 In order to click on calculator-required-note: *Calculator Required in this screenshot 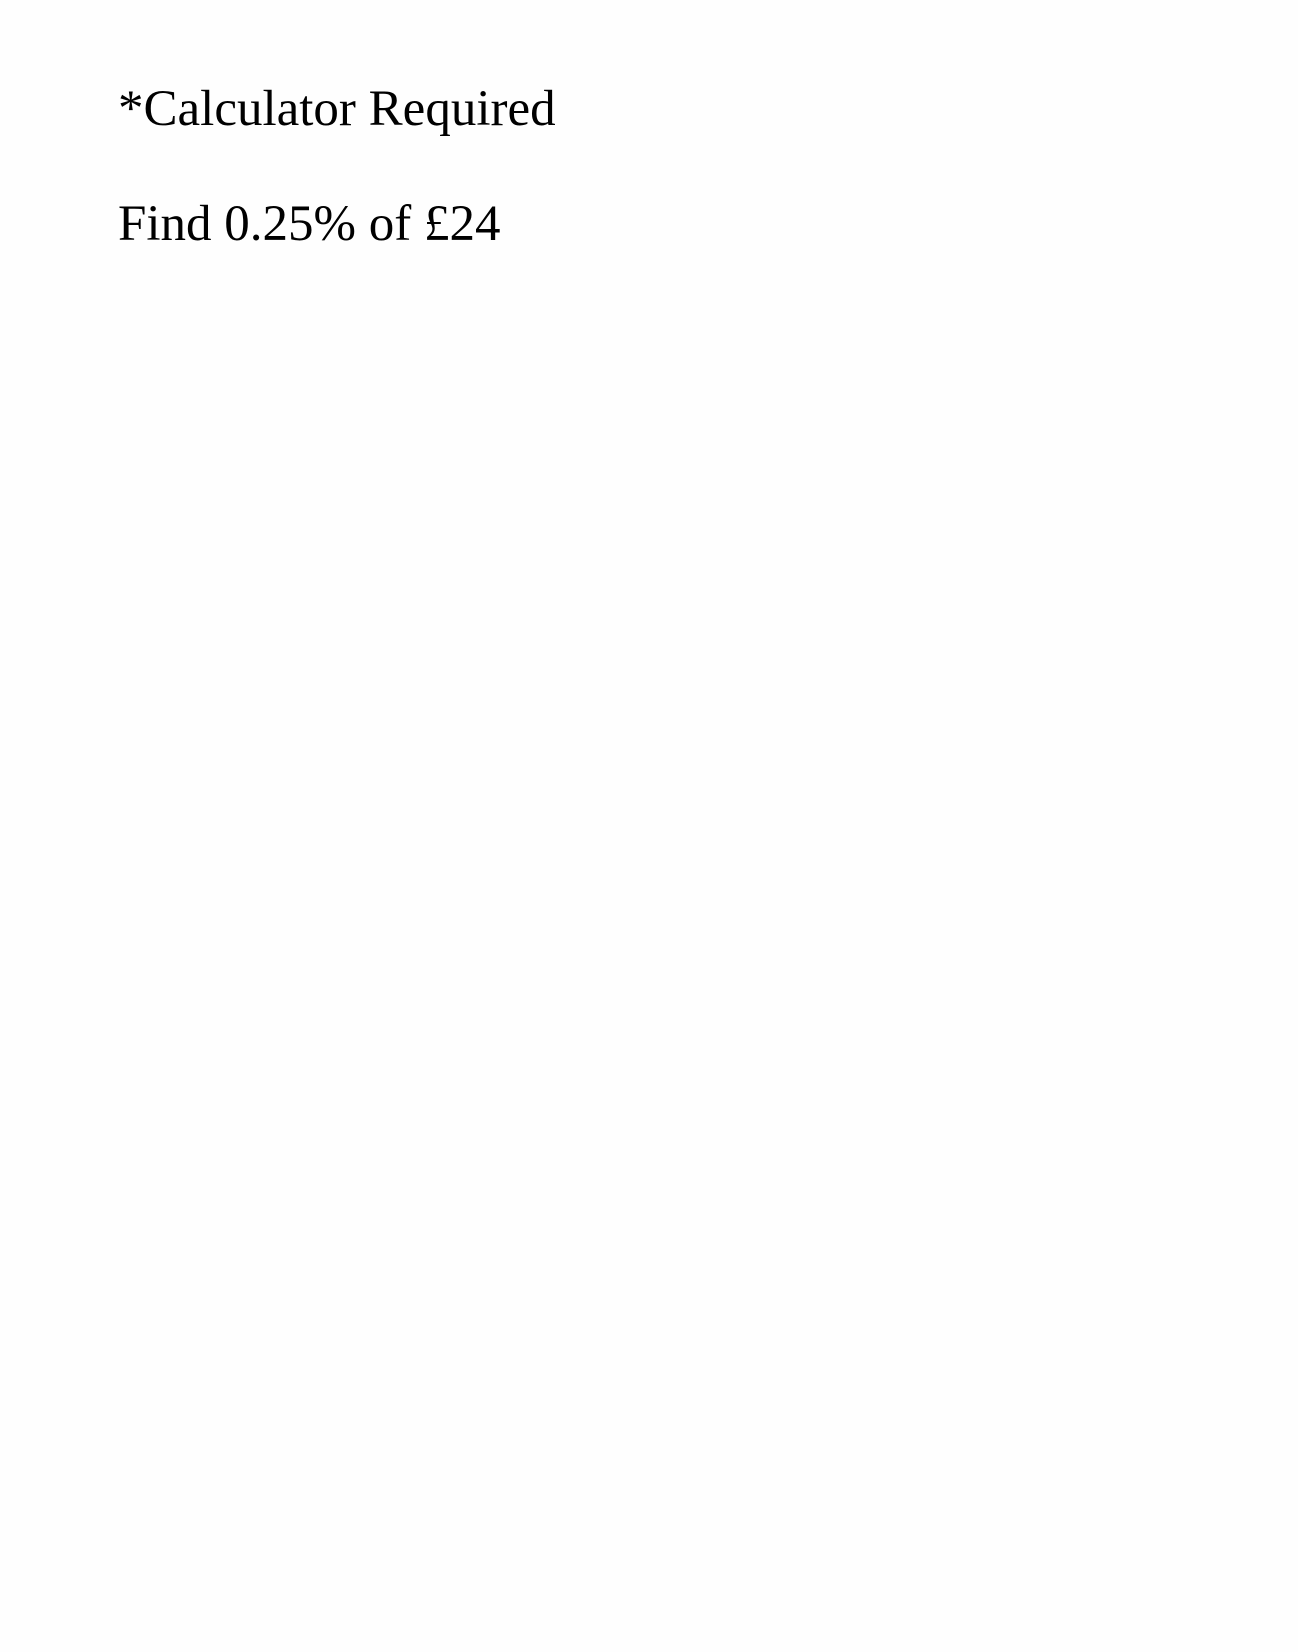, I will do `click(337, 109)`.